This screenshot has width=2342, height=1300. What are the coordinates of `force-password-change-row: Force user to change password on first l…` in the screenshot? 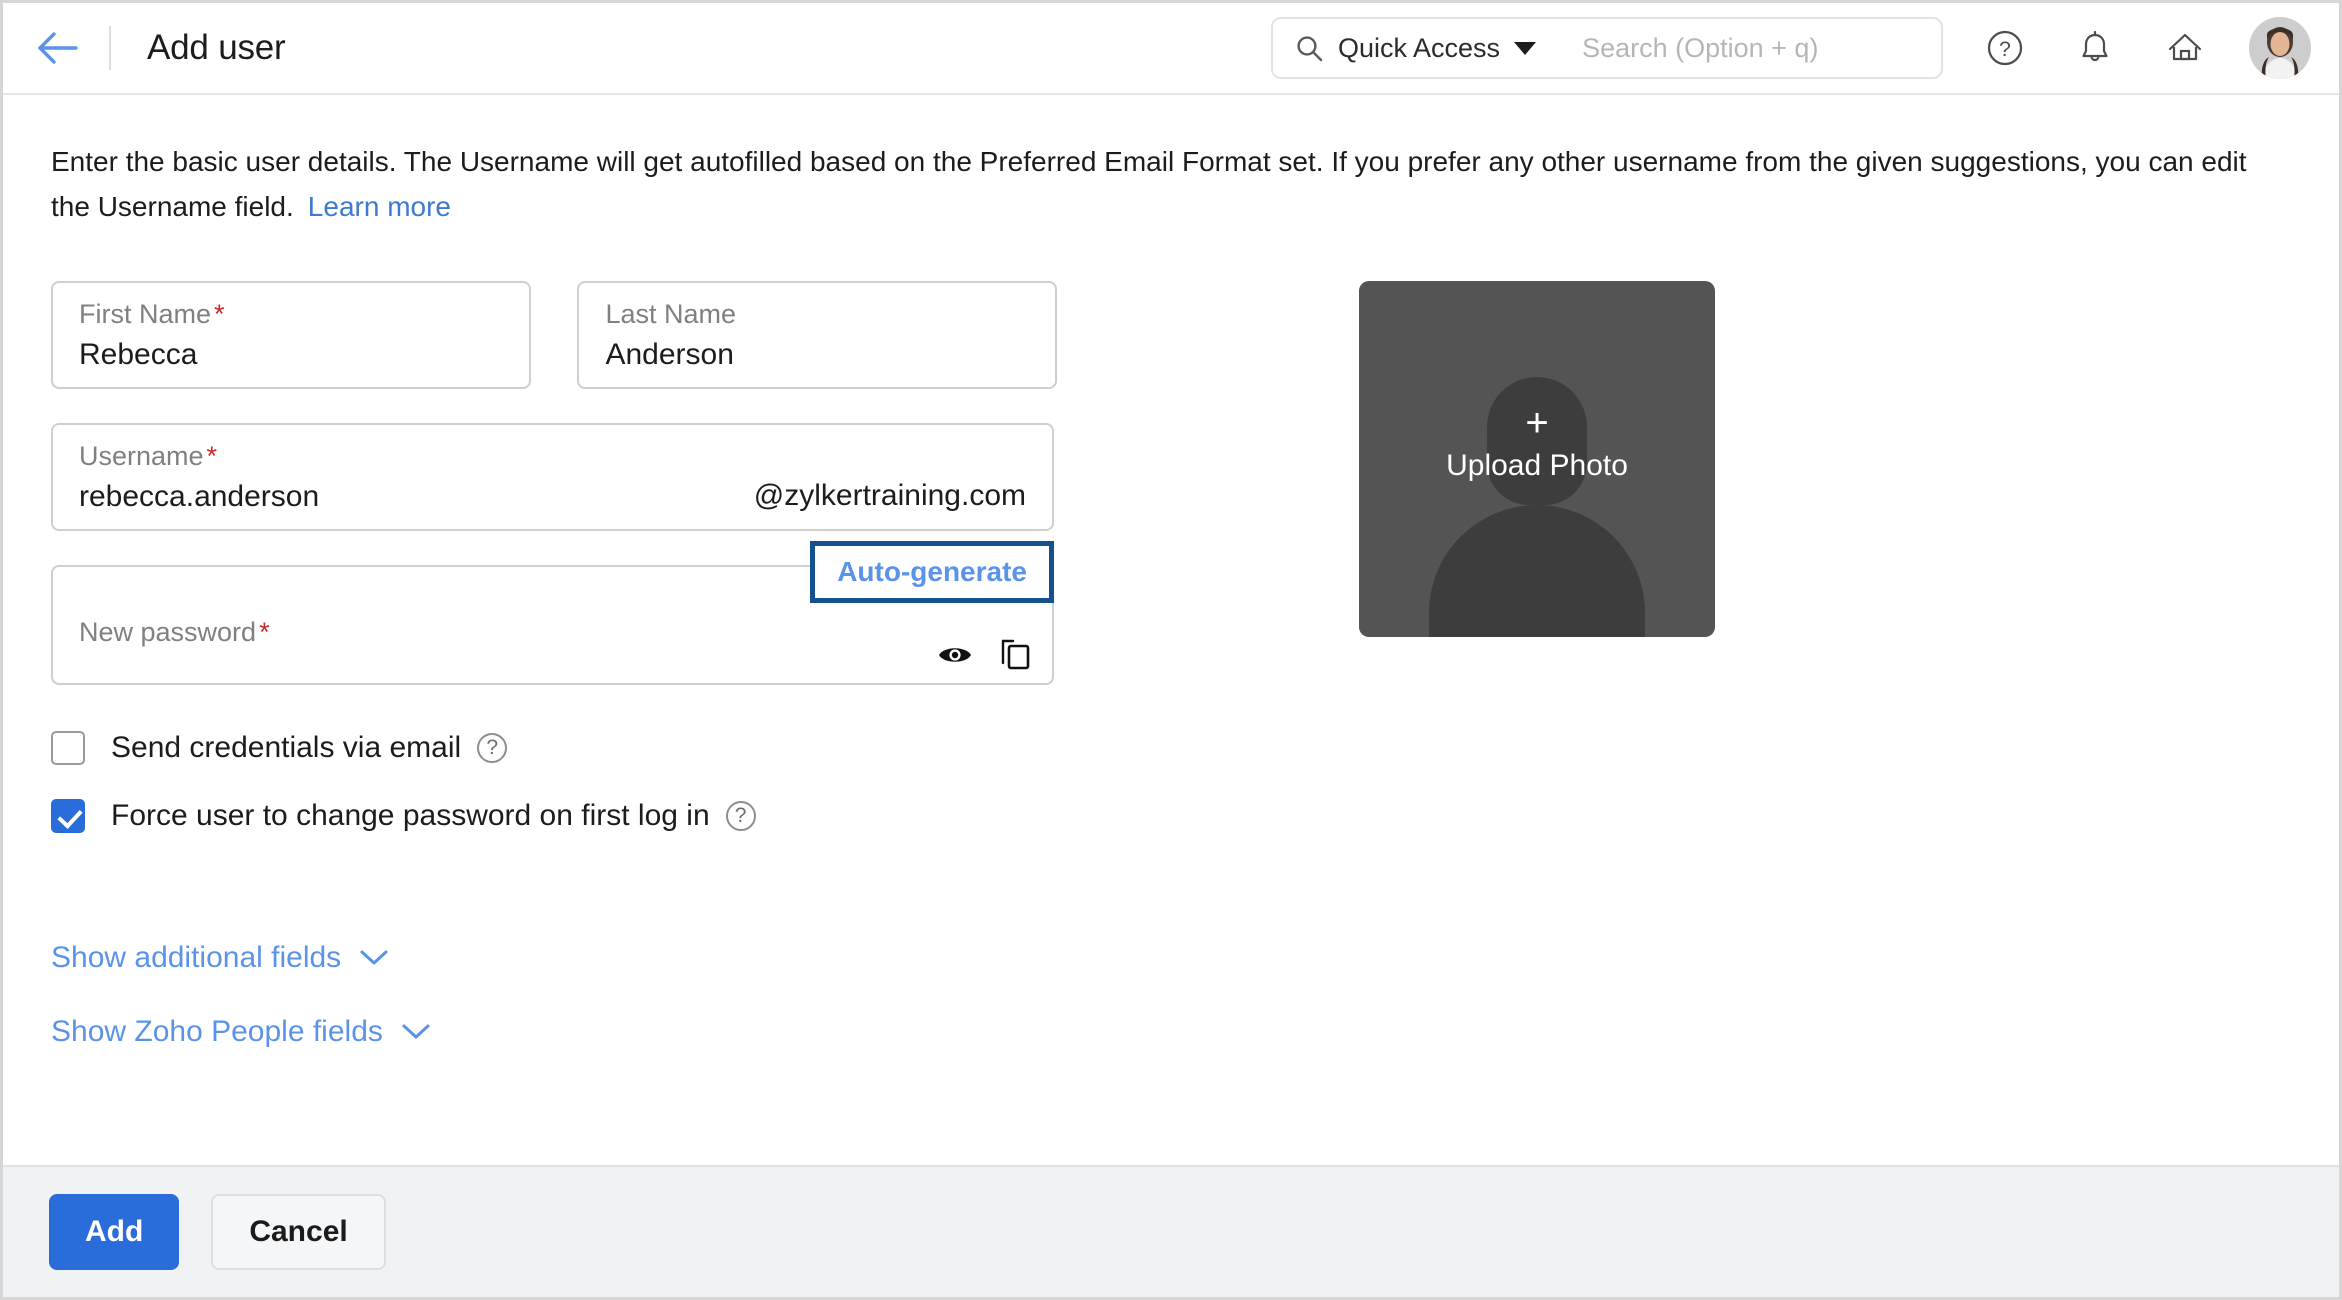 It's located at (631, 816).